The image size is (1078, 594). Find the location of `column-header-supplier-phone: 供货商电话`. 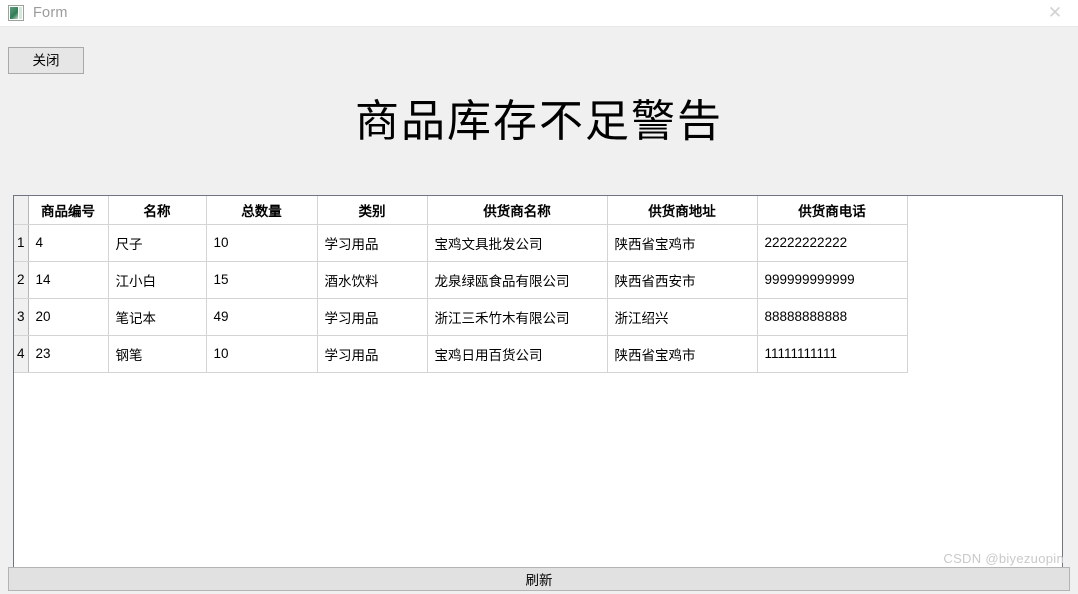

column-header-supplier-phone: 供货商电话 is located at coordinates (832, 210).